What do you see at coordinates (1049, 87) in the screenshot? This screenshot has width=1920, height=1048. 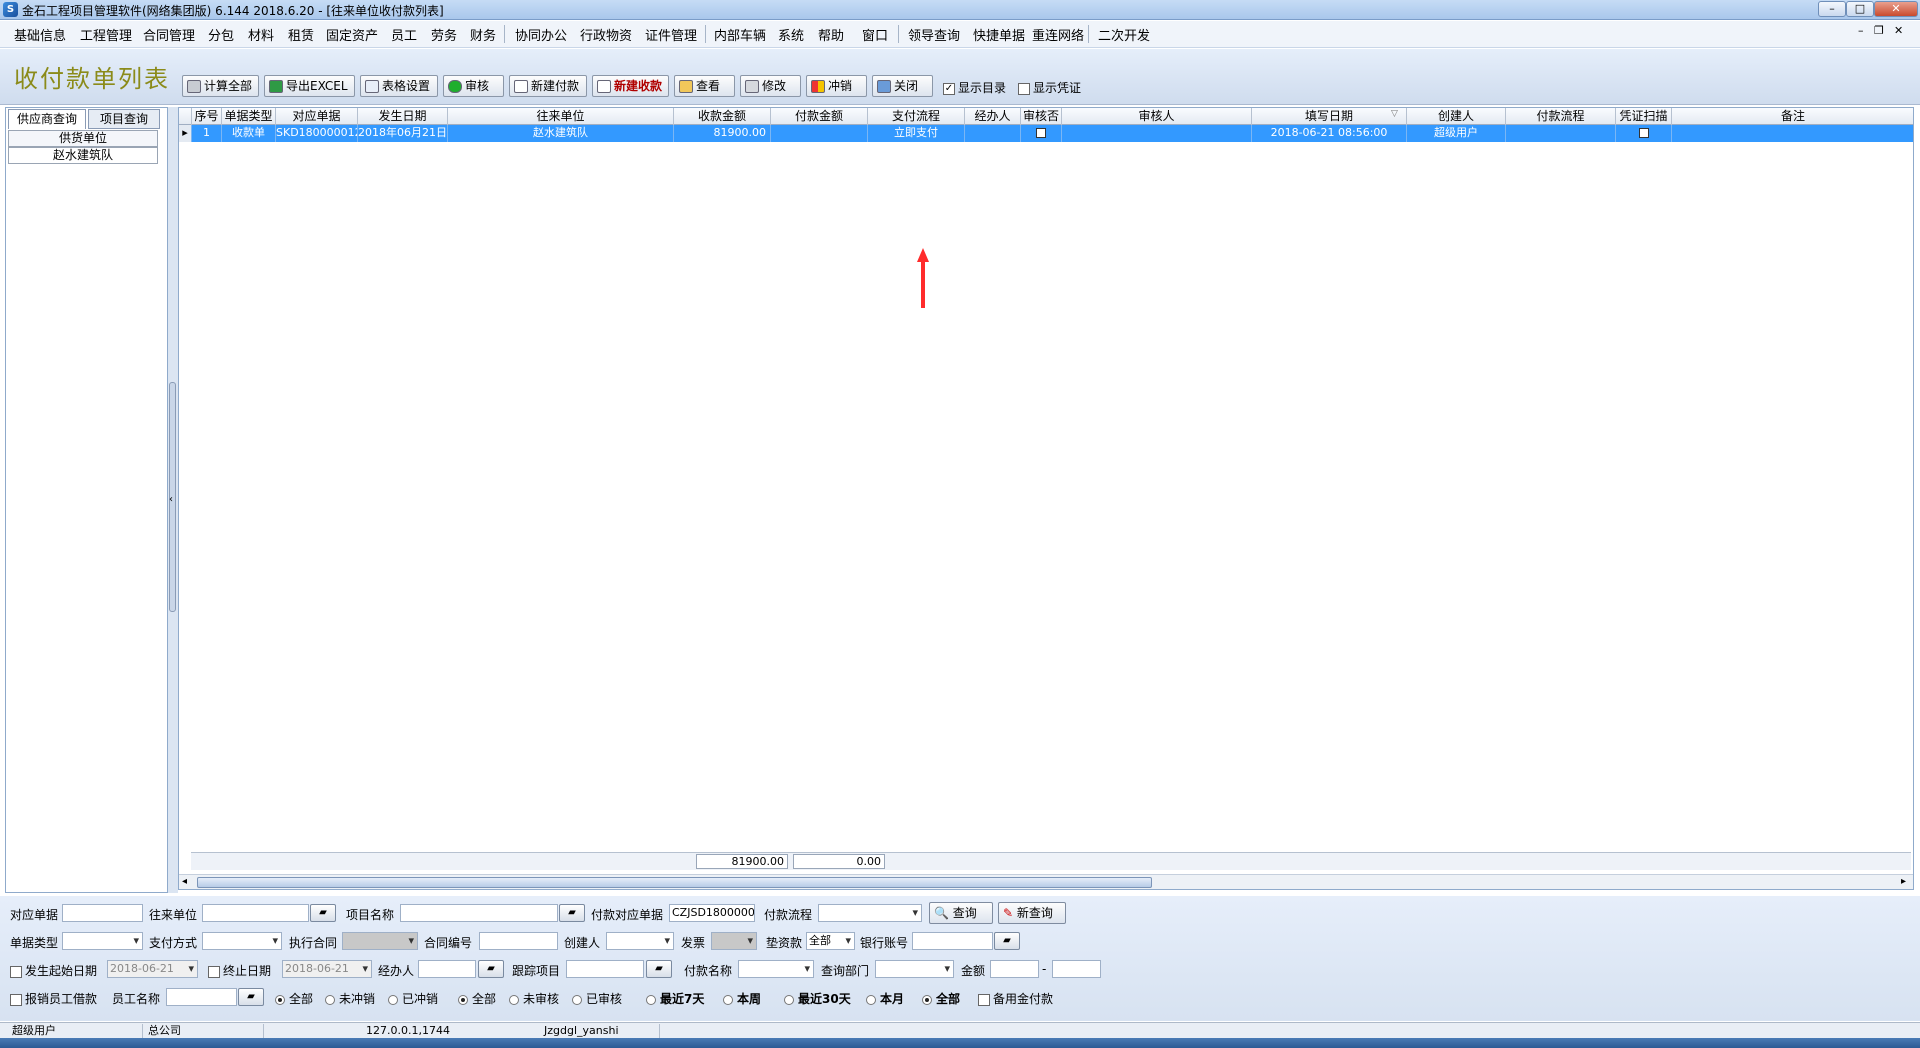 I see `show-voucher-checkbox: 显示凭证` at bounding box center [1049, 87].